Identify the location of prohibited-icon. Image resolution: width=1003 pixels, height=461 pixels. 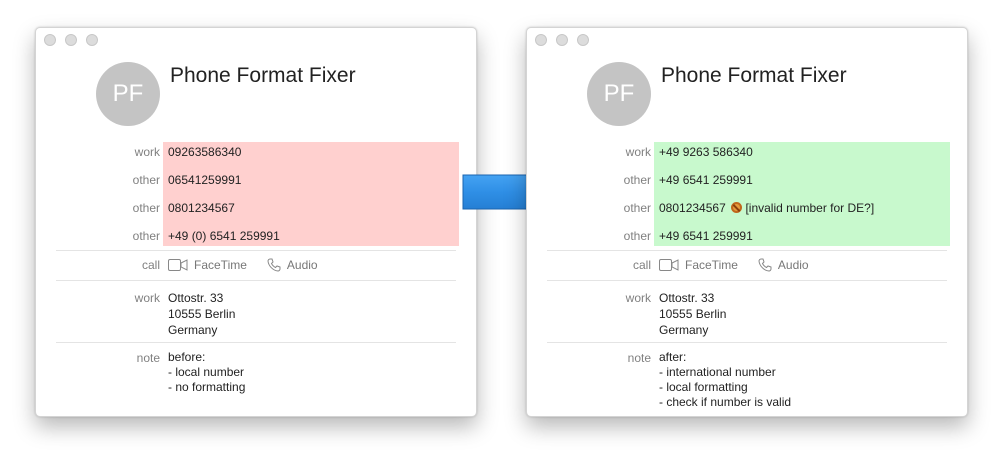
(737, 207).